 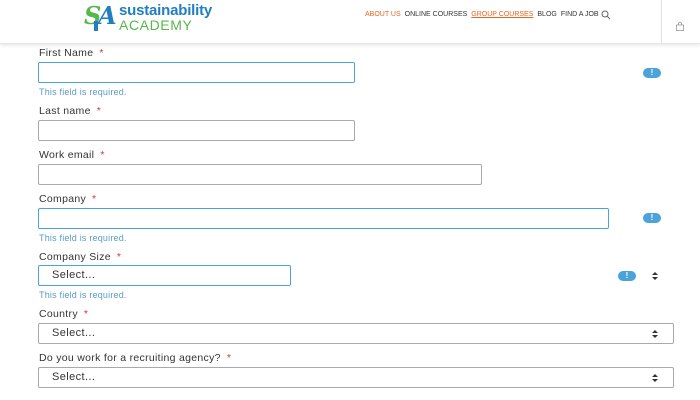 What do you see at coordinates (323, 218) in the screenshot?
I see `company-input` at bounding box center [323, 218].